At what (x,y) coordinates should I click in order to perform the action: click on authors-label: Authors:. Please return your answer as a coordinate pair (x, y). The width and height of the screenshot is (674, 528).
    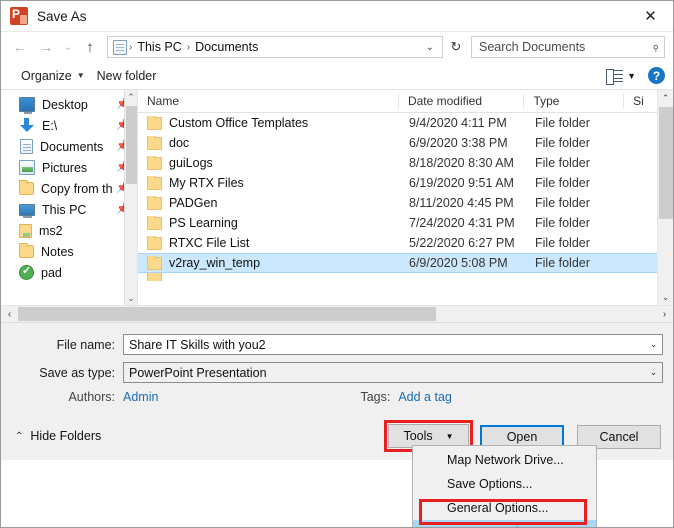
    Looking at the image, I should click on (91, 397).